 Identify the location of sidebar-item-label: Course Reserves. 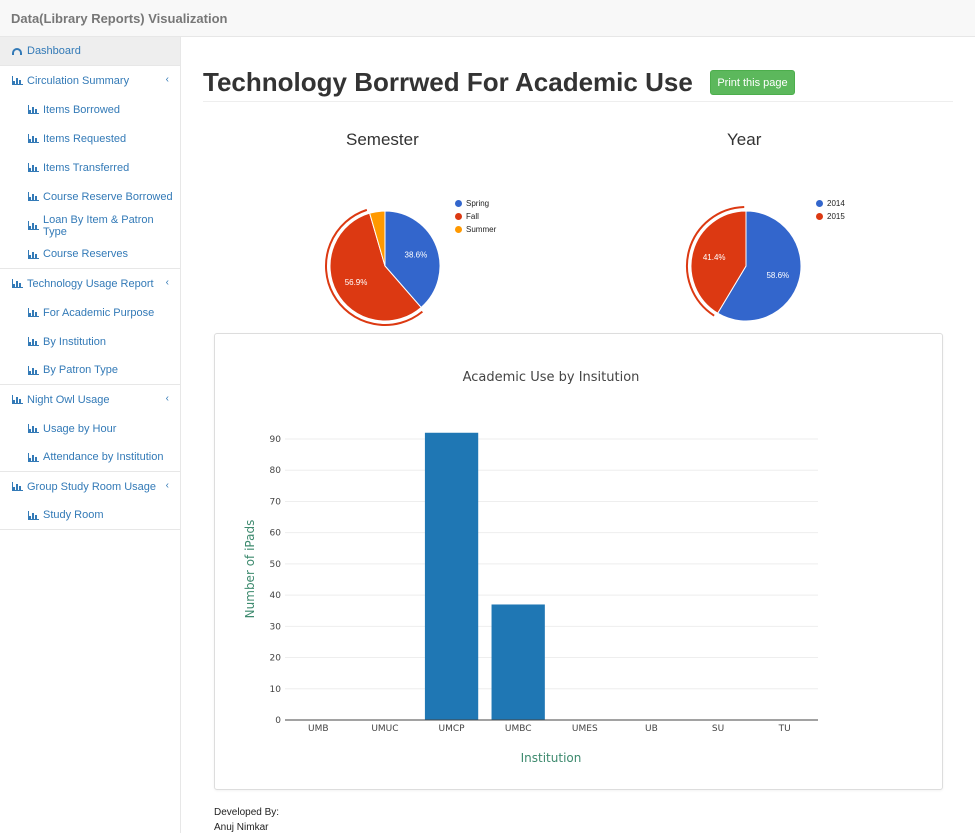
(85, 254).